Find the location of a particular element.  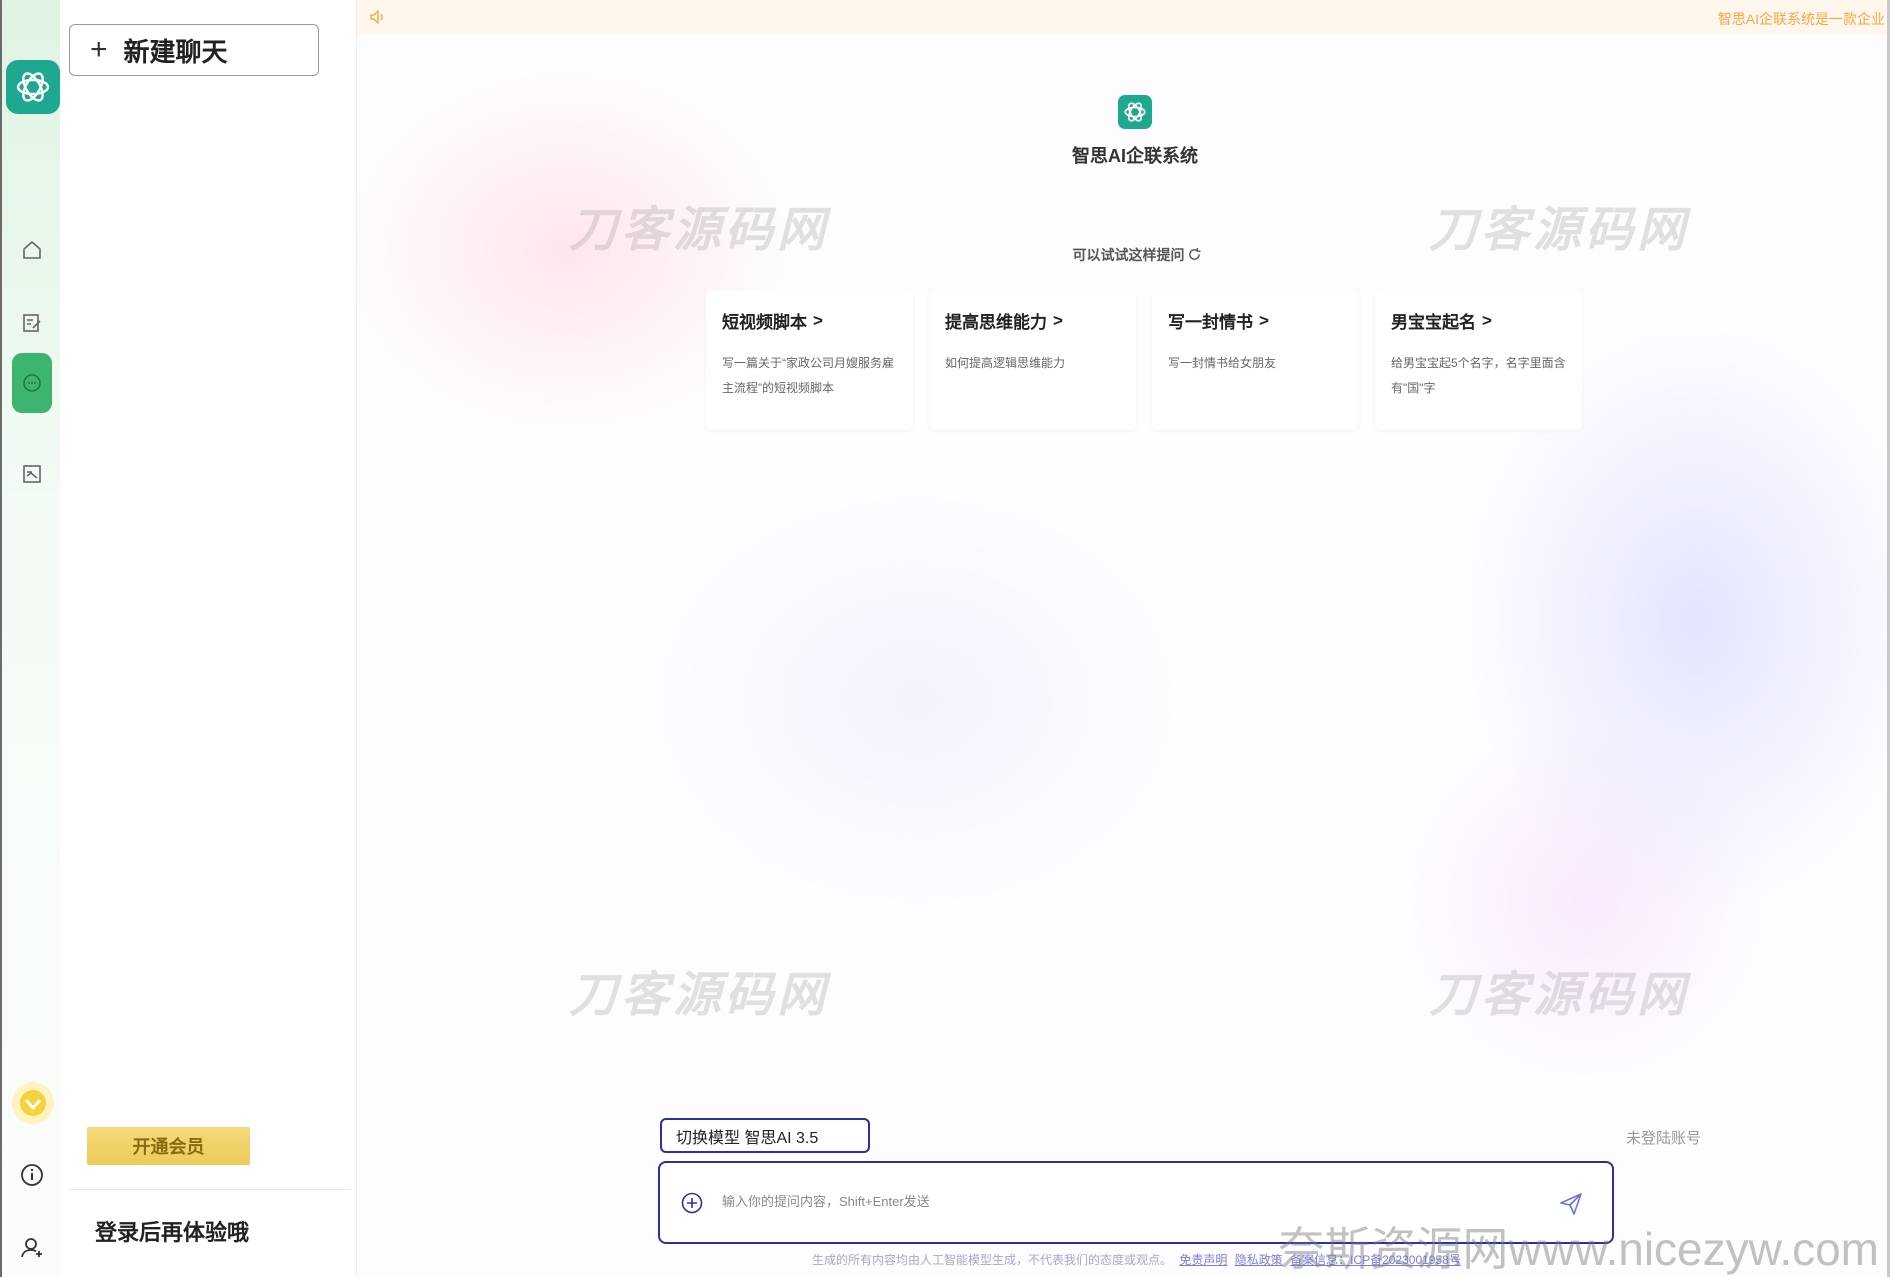

privacy-link: 隐私政策 is located at coordinates (1259, 1260).